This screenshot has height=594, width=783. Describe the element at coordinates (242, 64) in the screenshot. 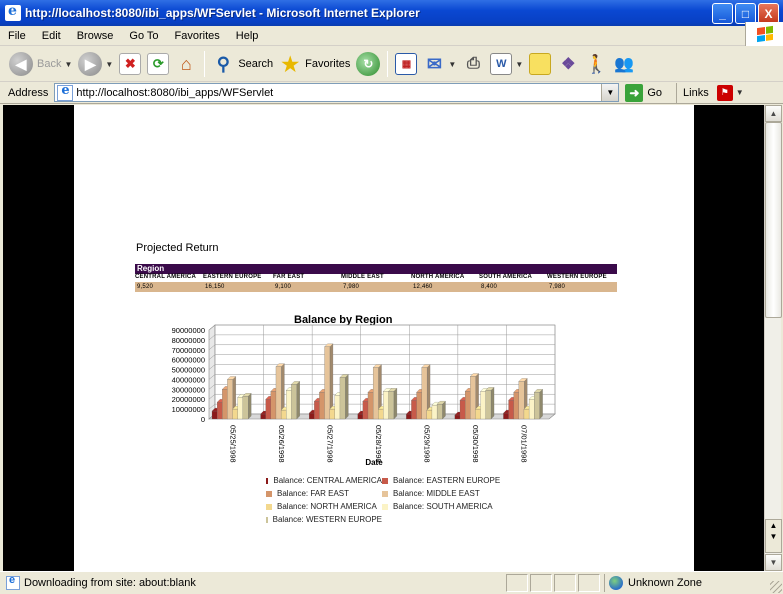

I see `search-button: ⚲ Search` at that location.